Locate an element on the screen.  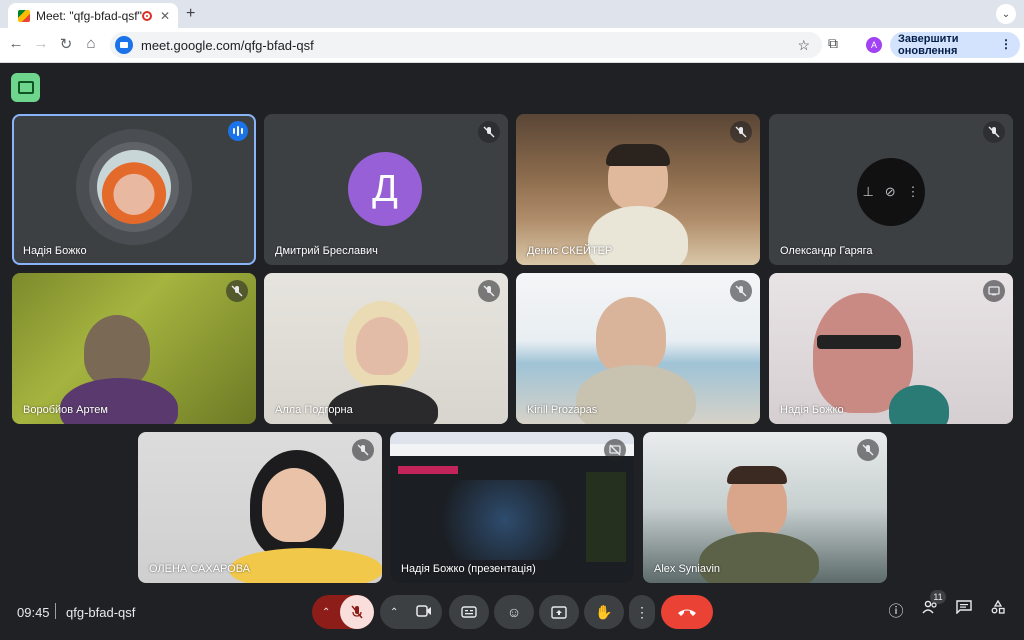
camera-button is located at coordinates (424, 612).